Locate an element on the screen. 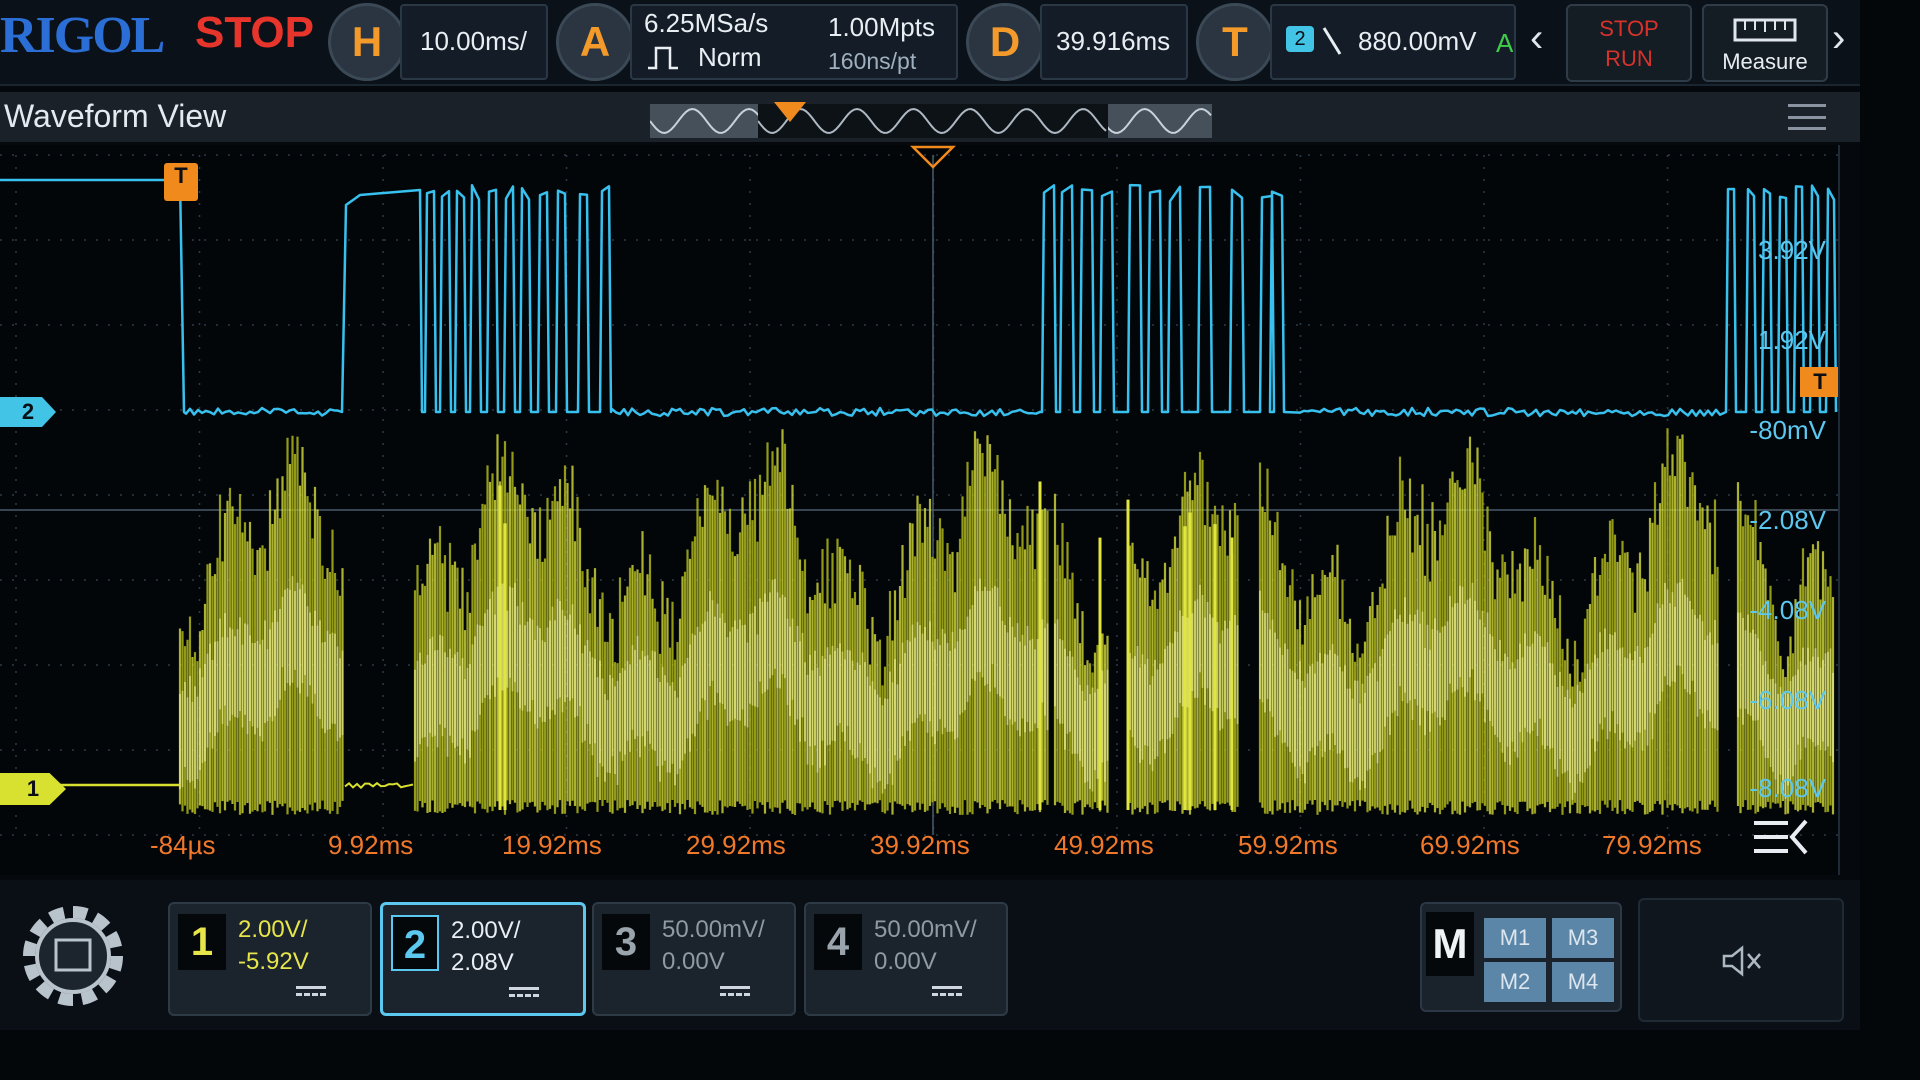 This screenshot has height=1080, width=1920. time-label: 49.92ms is located at coordinates (1104, 845).